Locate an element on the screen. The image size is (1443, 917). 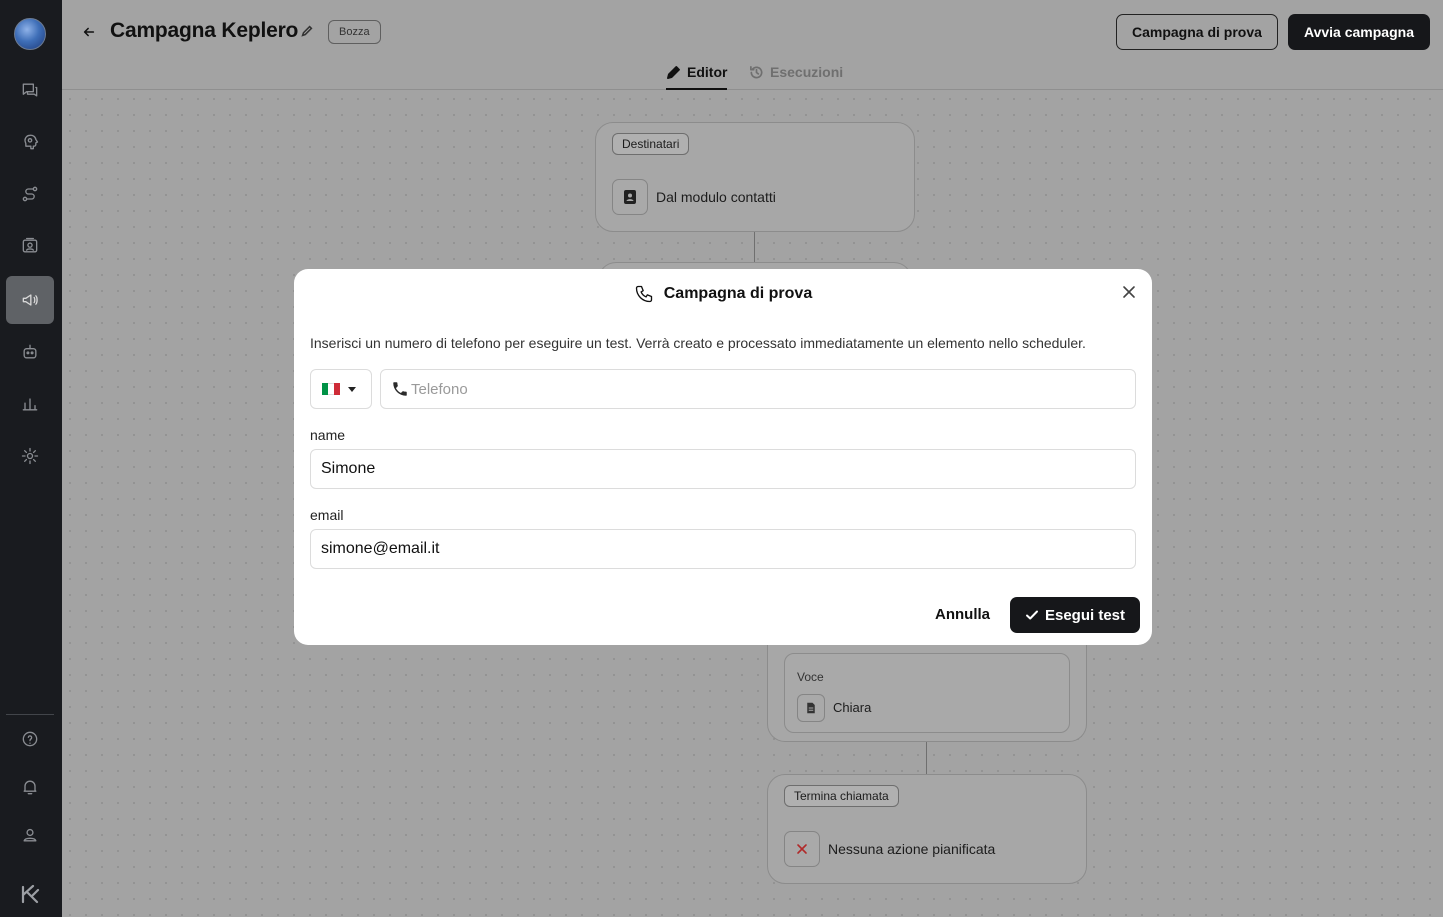
workspace-avatar is located at coordinates (30, 34).